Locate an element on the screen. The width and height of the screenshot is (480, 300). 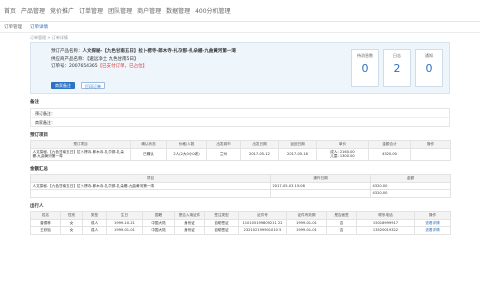
main-menu: 首页 产品管理 竞价推广 订单管理 团队管理 商户管理 数据管理 400分机管理 is located at coordinates (117, 12).